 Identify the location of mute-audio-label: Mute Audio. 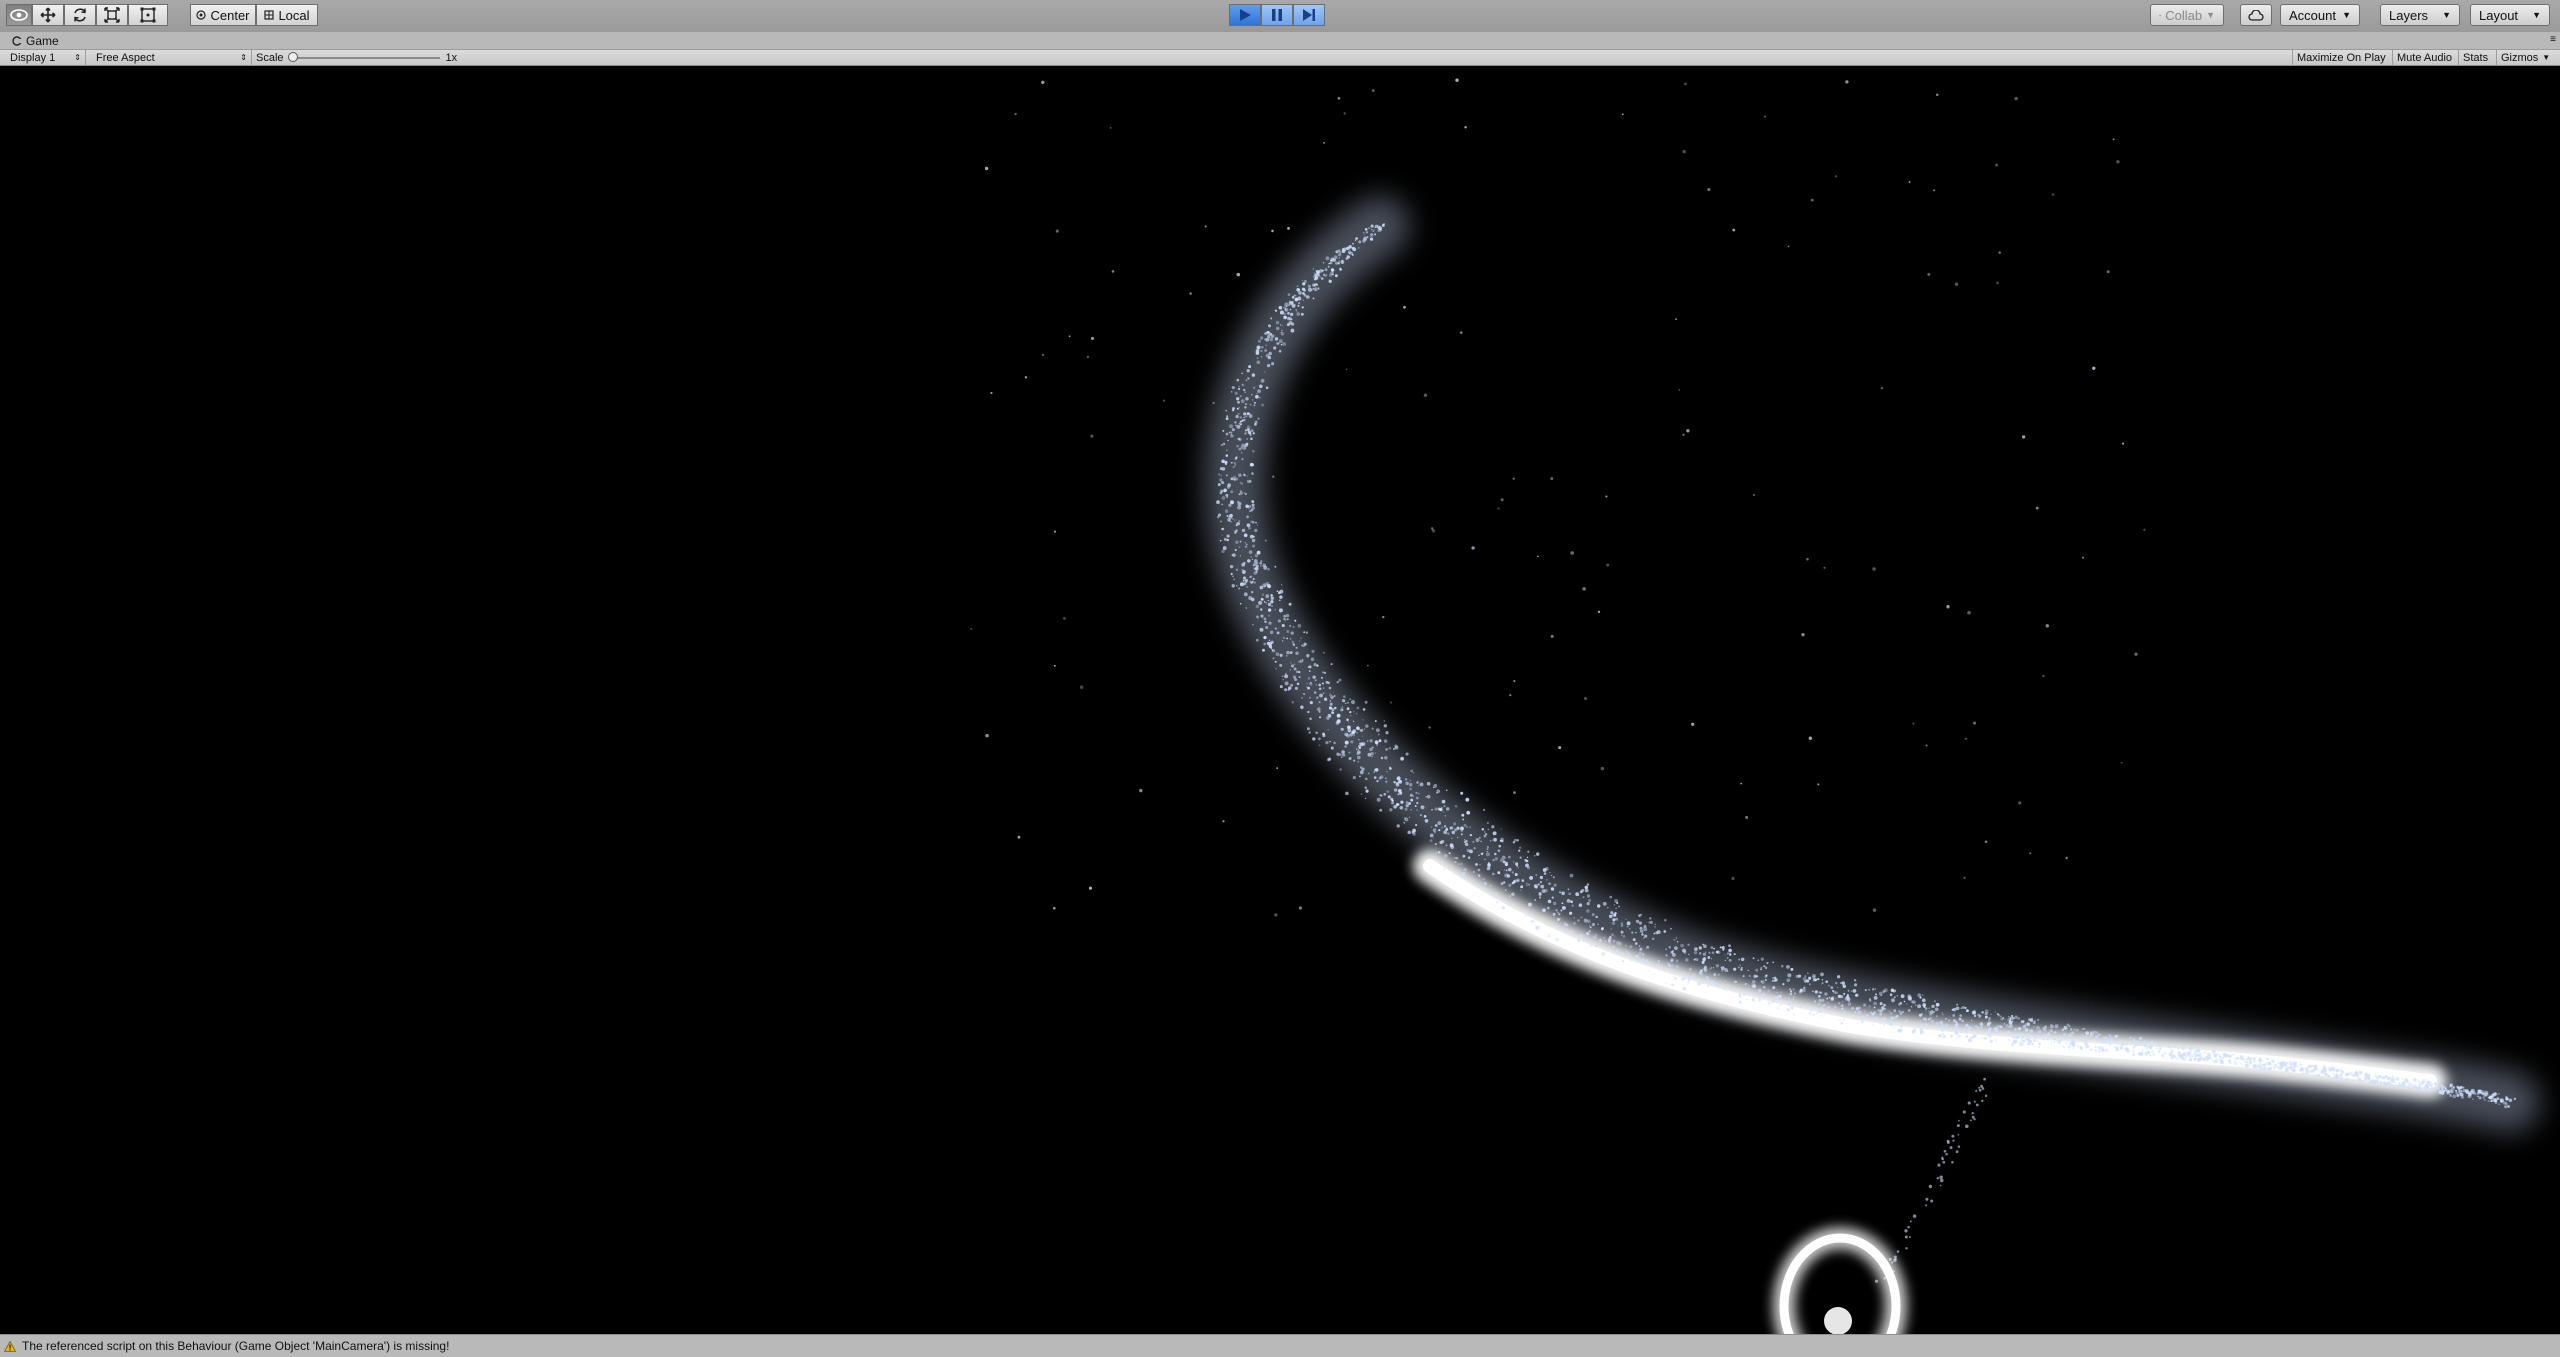
(2425, 57).